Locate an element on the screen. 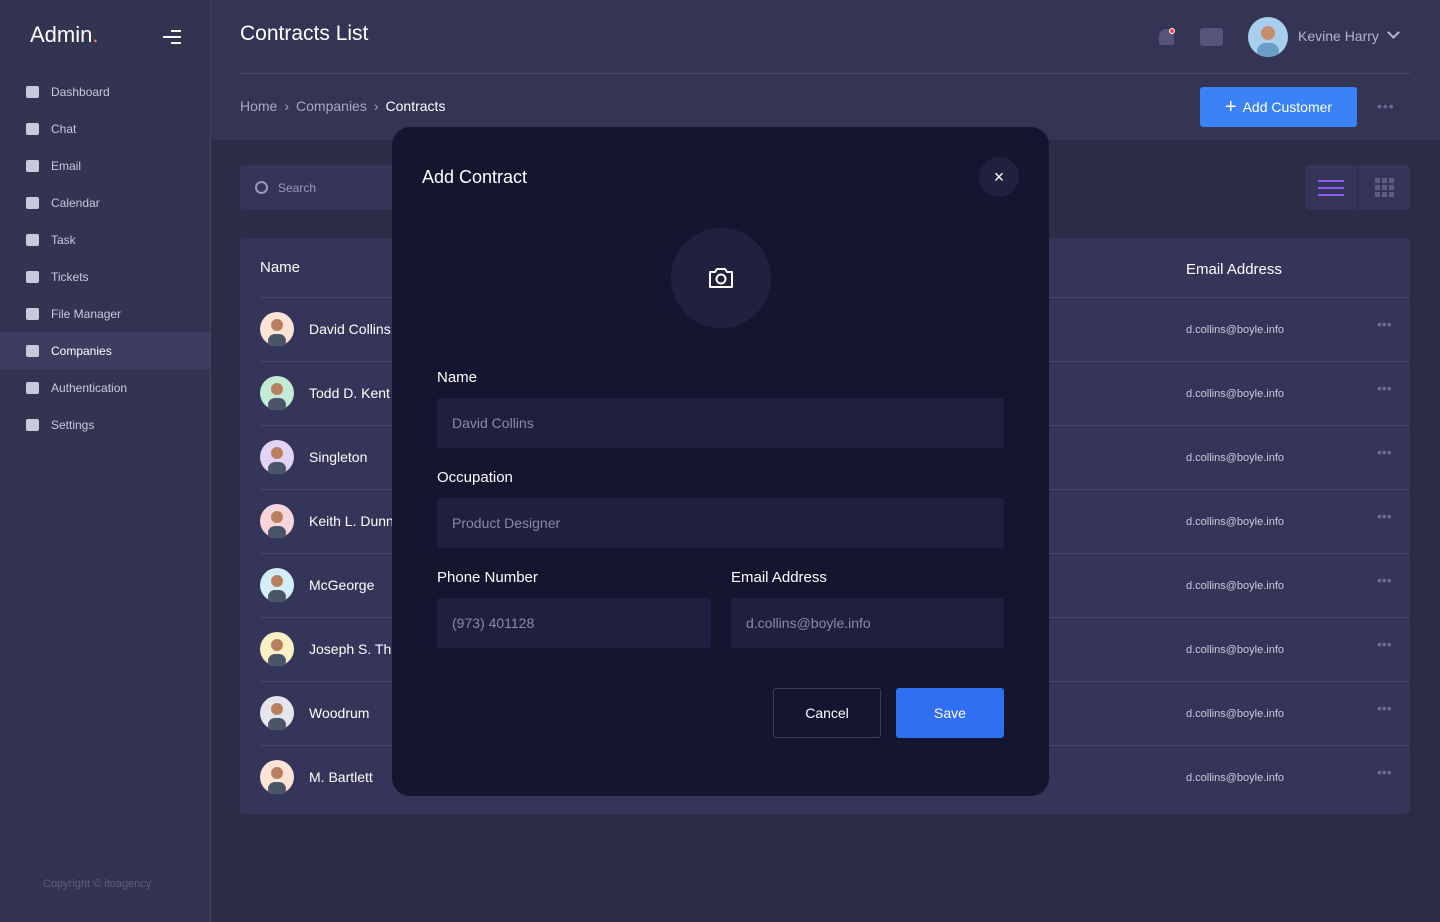 The height and width of the screenshot is (922, 1440). name-label: Name is located at coordinates (457, 377).